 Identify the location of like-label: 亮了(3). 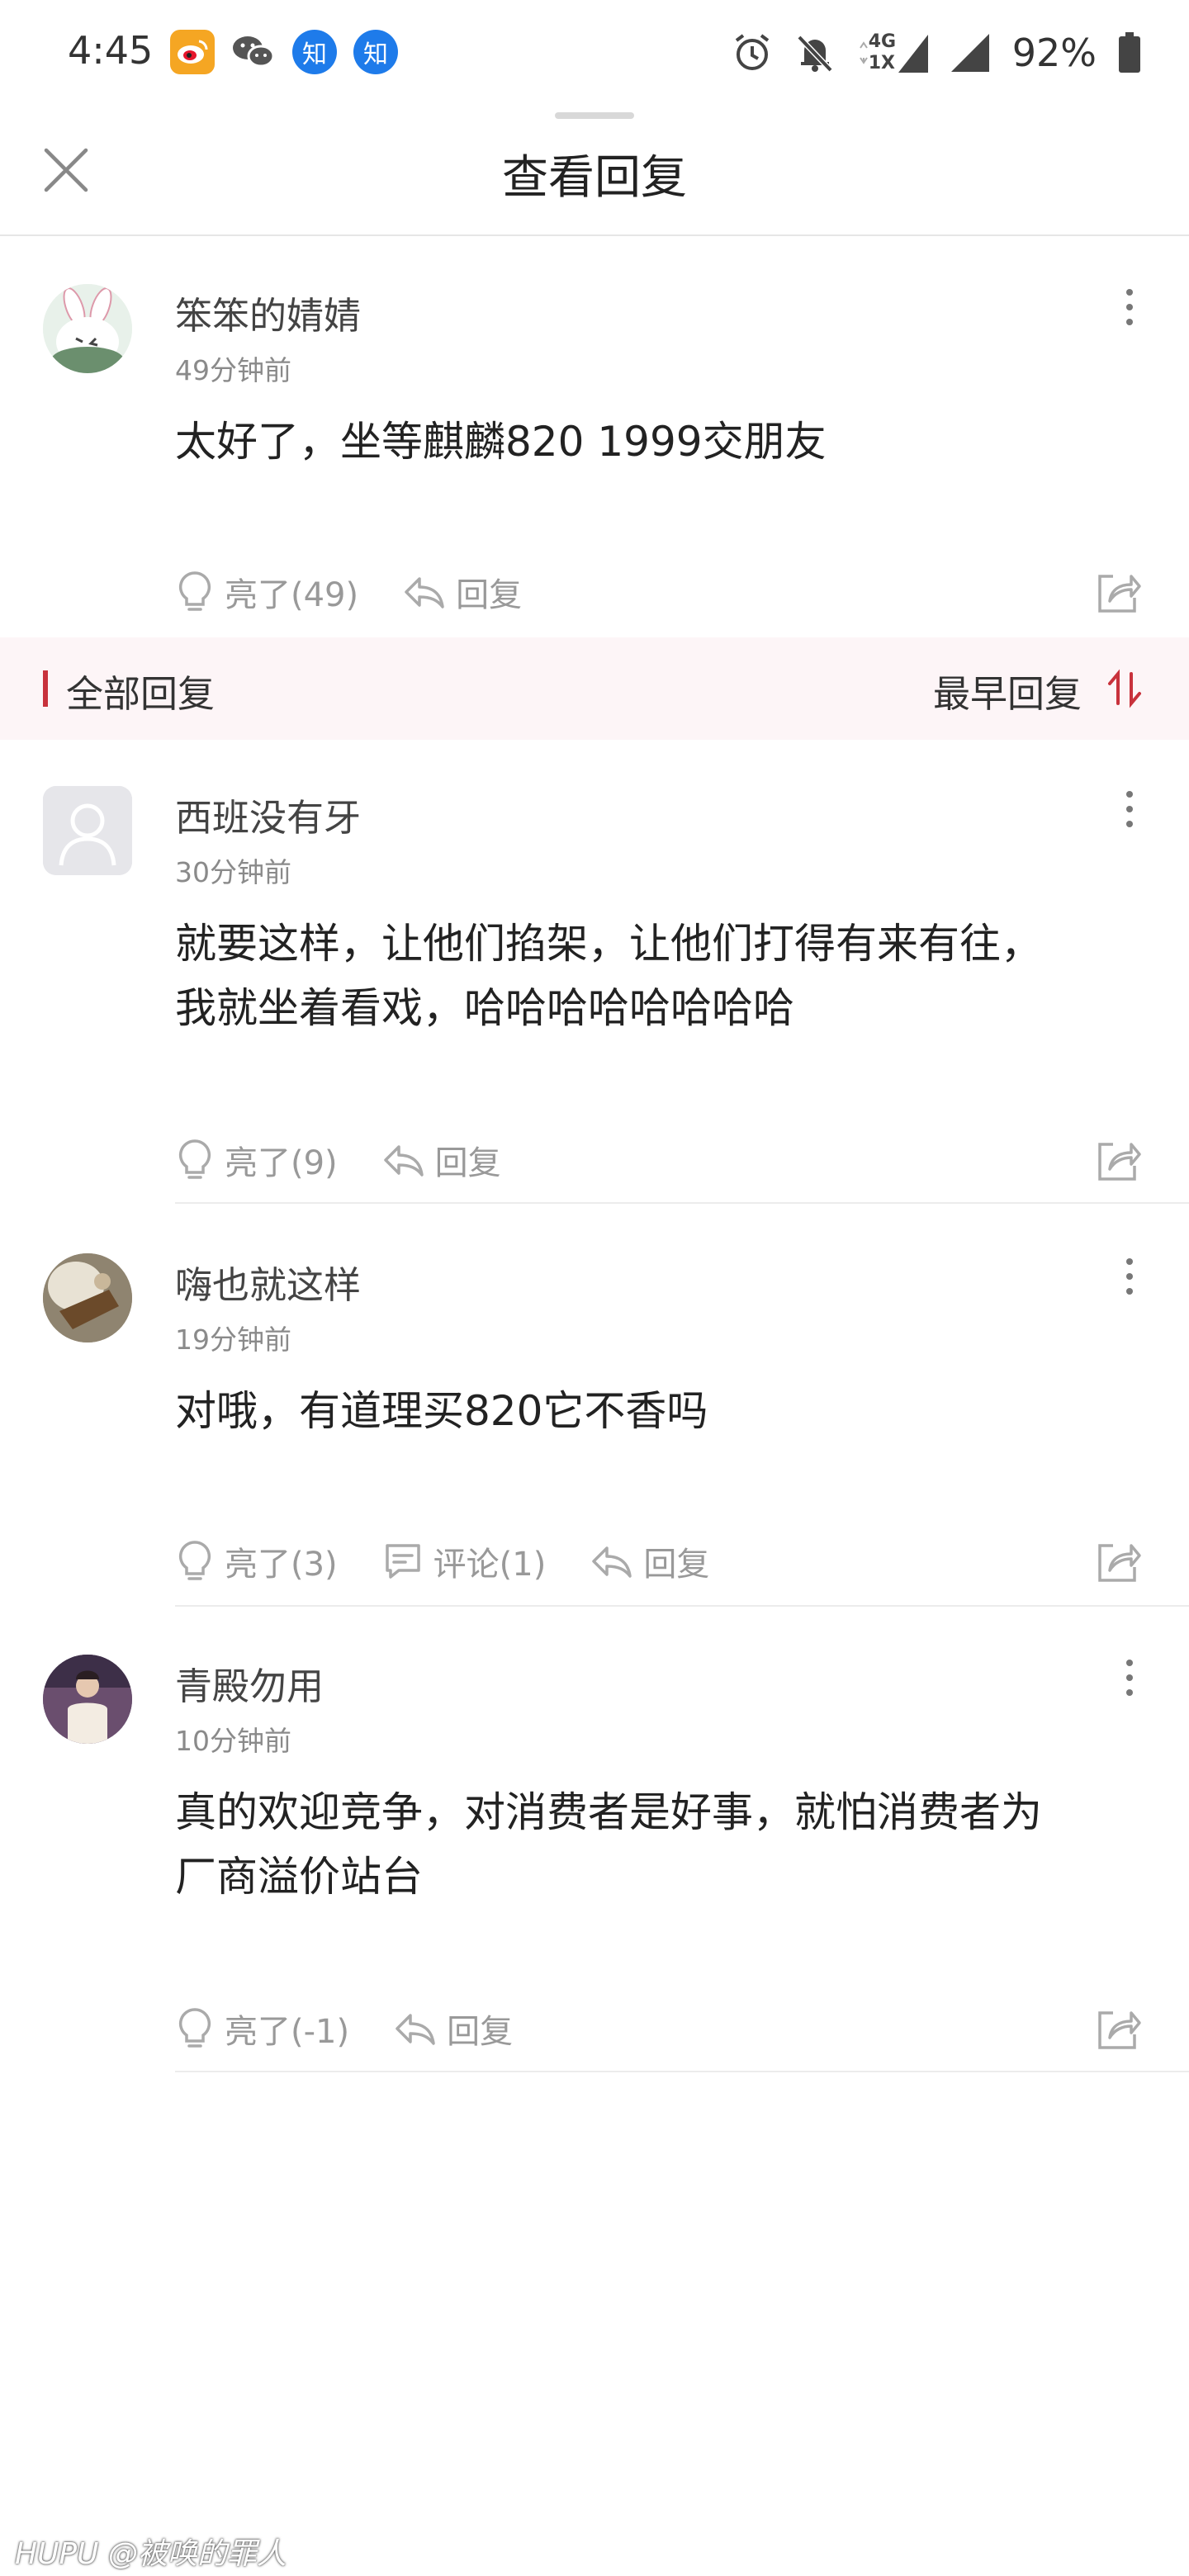
(281, 1565).